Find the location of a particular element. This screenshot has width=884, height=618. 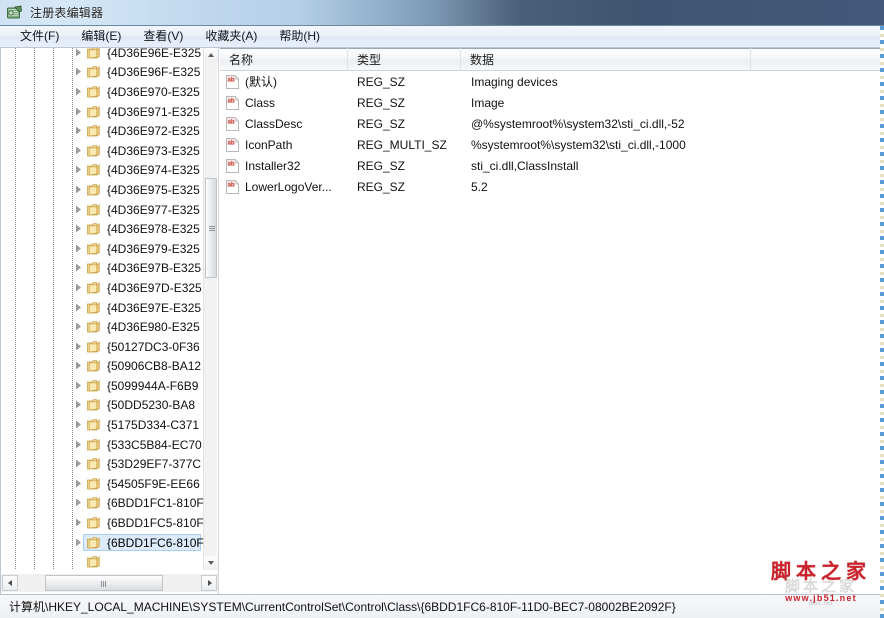

tree-node: {4D36E975-E325 is located at coordinates (103, 190).